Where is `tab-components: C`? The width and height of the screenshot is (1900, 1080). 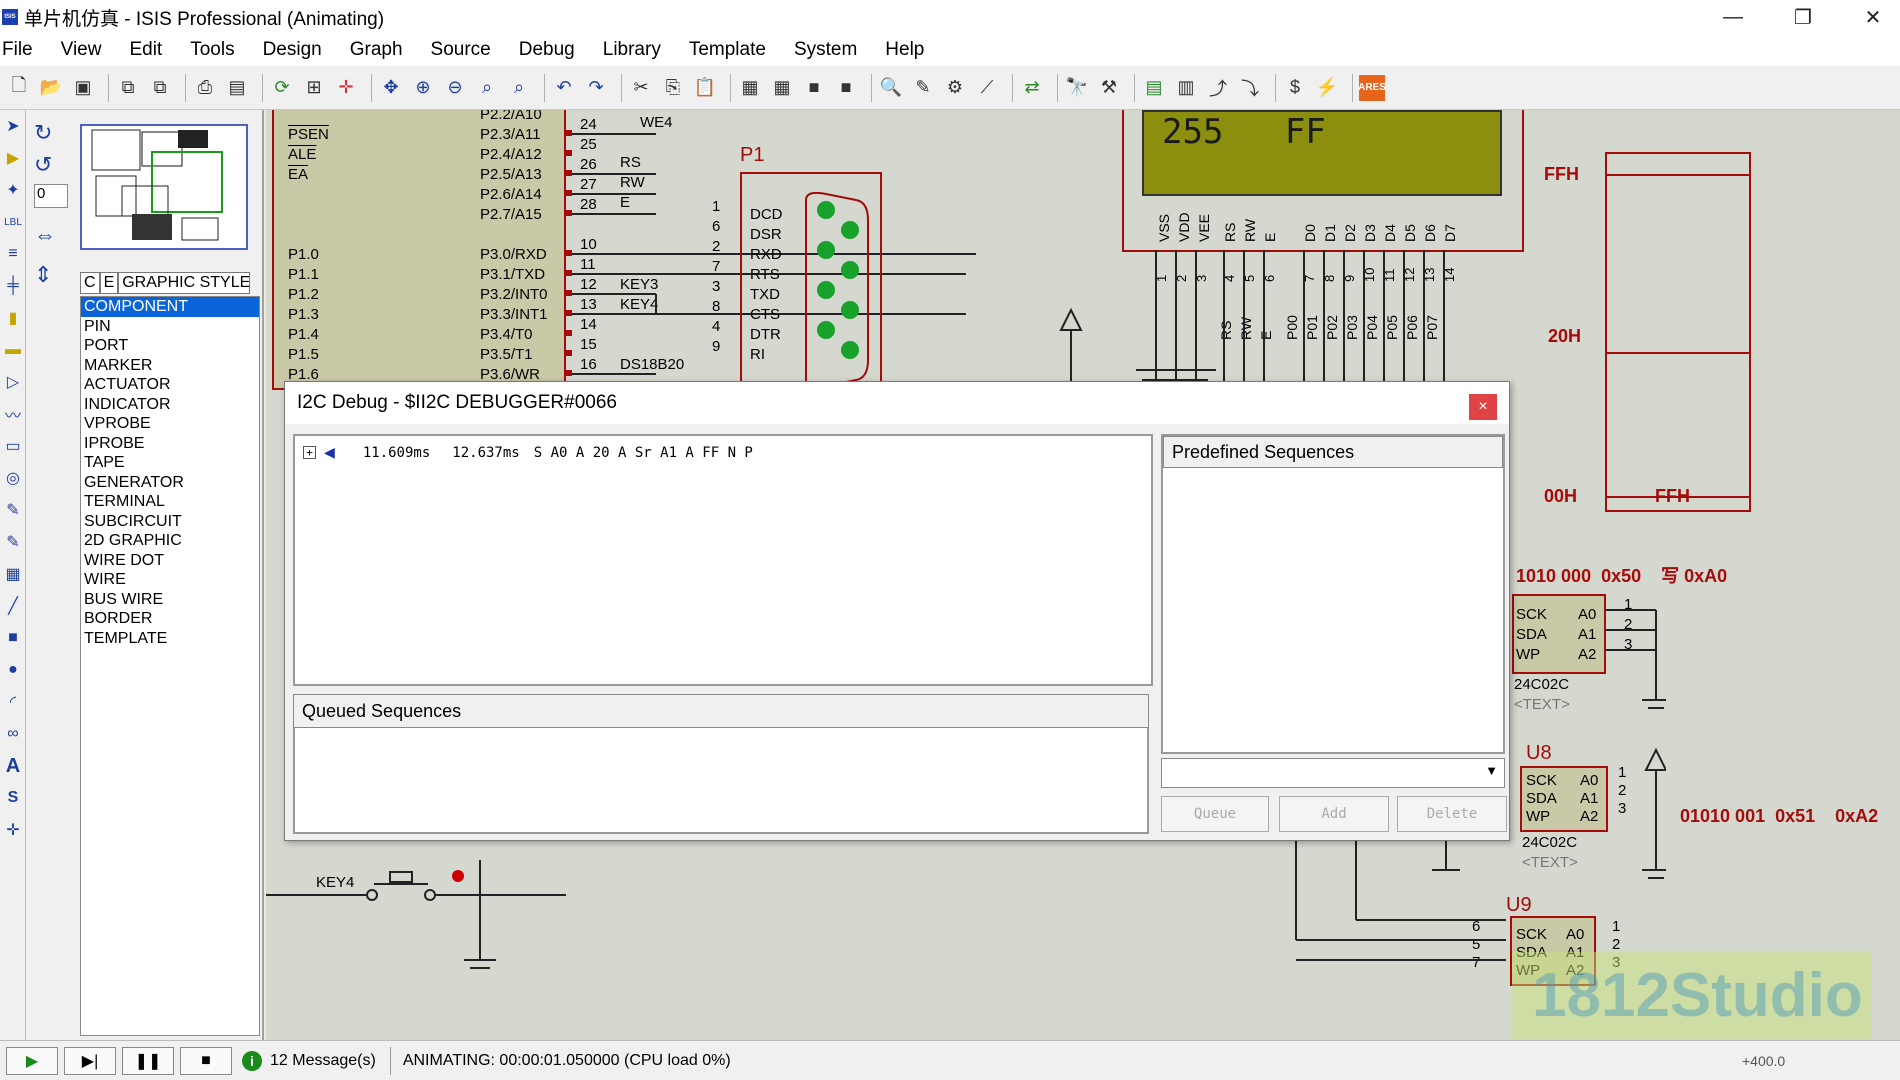 tab-components: C is located at coordinates (90, 283).